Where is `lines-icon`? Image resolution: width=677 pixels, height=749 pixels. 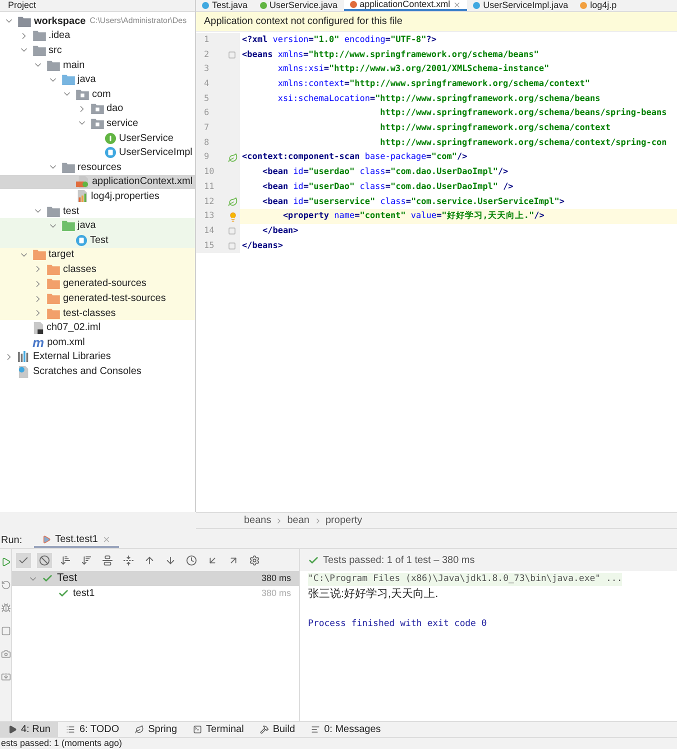 lines-icon is located at coordinates (315, 729).